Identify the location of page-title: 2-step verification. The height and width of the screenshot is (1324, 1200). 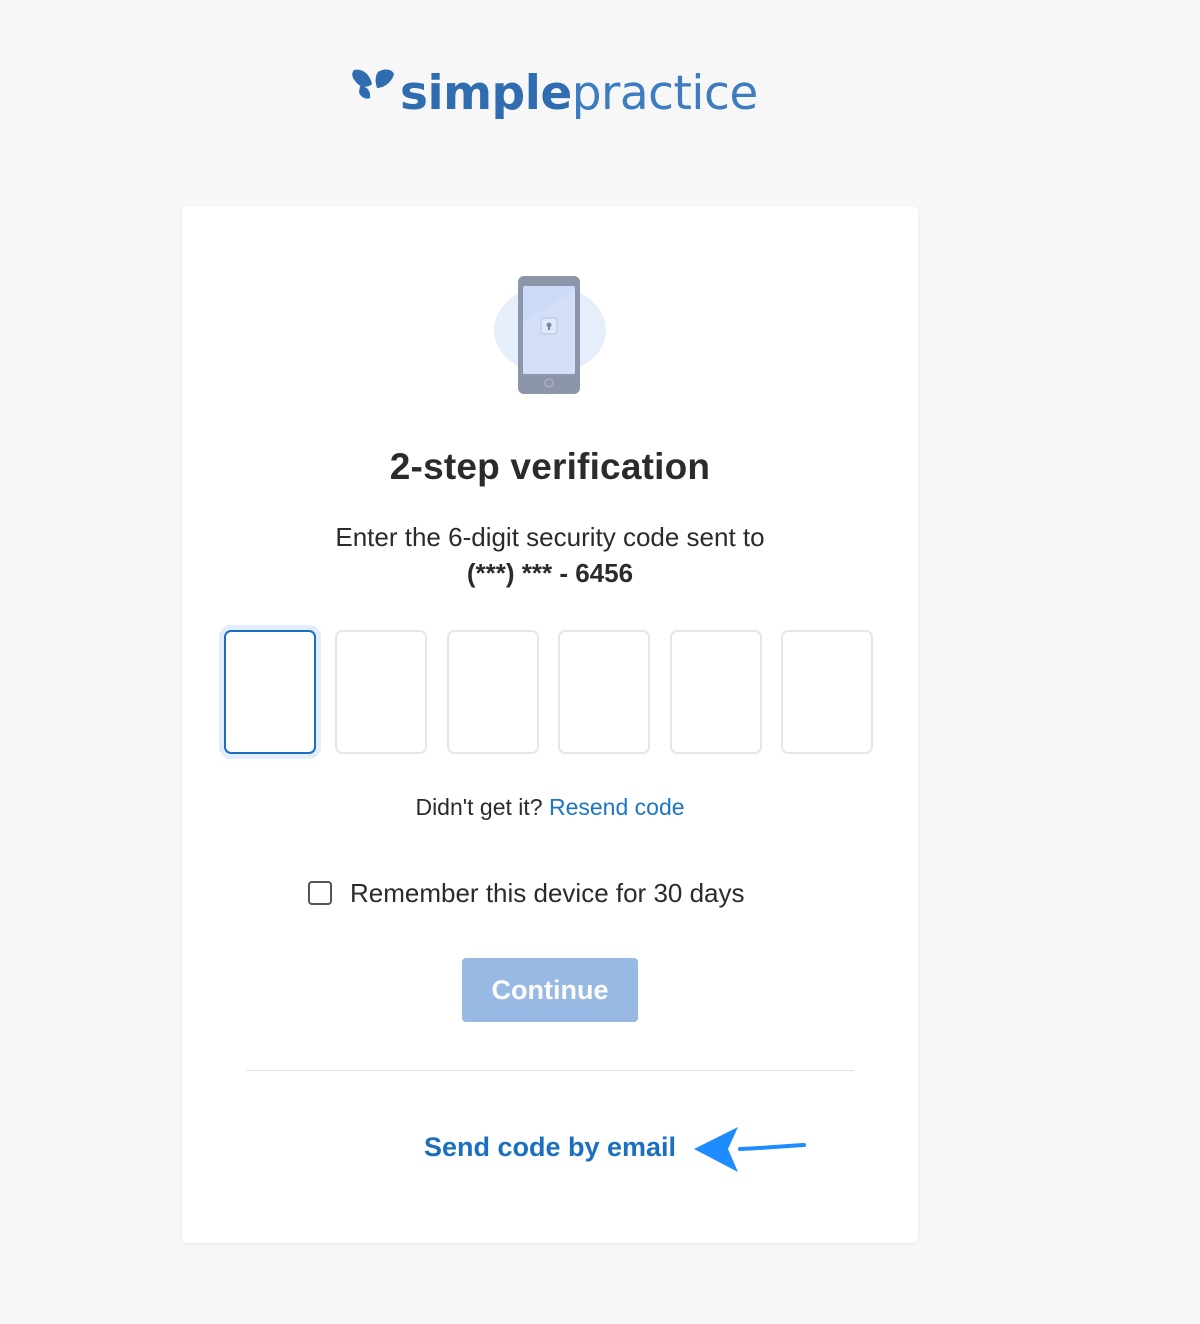
(550, 466).